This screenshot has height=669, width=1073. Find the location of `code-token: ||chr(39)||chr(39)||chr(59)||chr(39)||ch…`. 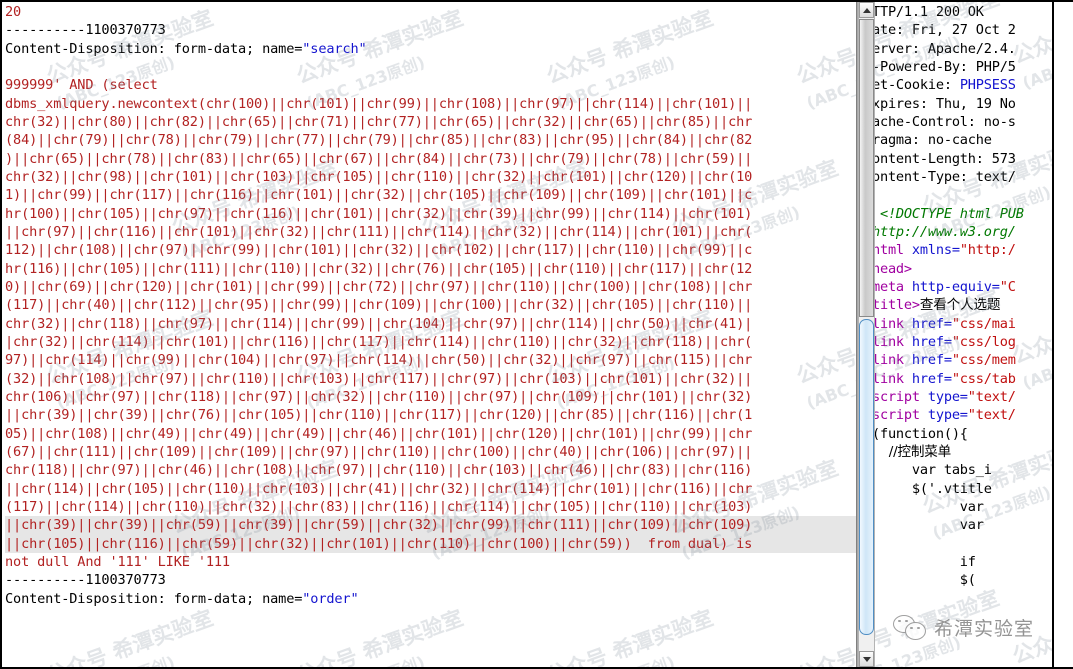

code-token: ||chr(39)||chr(39)||chr(59)||chr(39)||ch… is located at coordinates (379, 525).